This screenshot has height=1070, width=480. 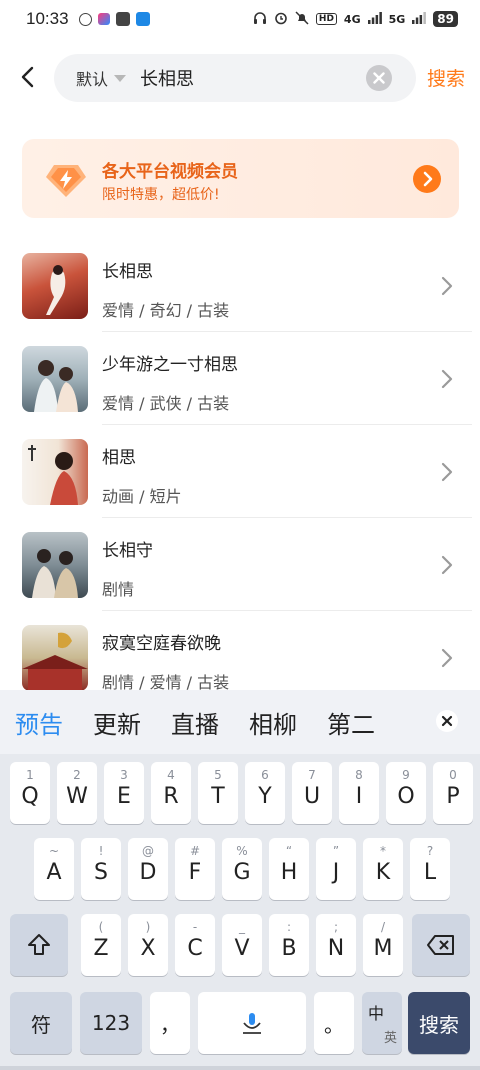 What do you see at coordinates (166, 310) in the screenshot?
I see `result-tags: 爱情 / 奇幻 / 古装` at bounding box center [166, 310].